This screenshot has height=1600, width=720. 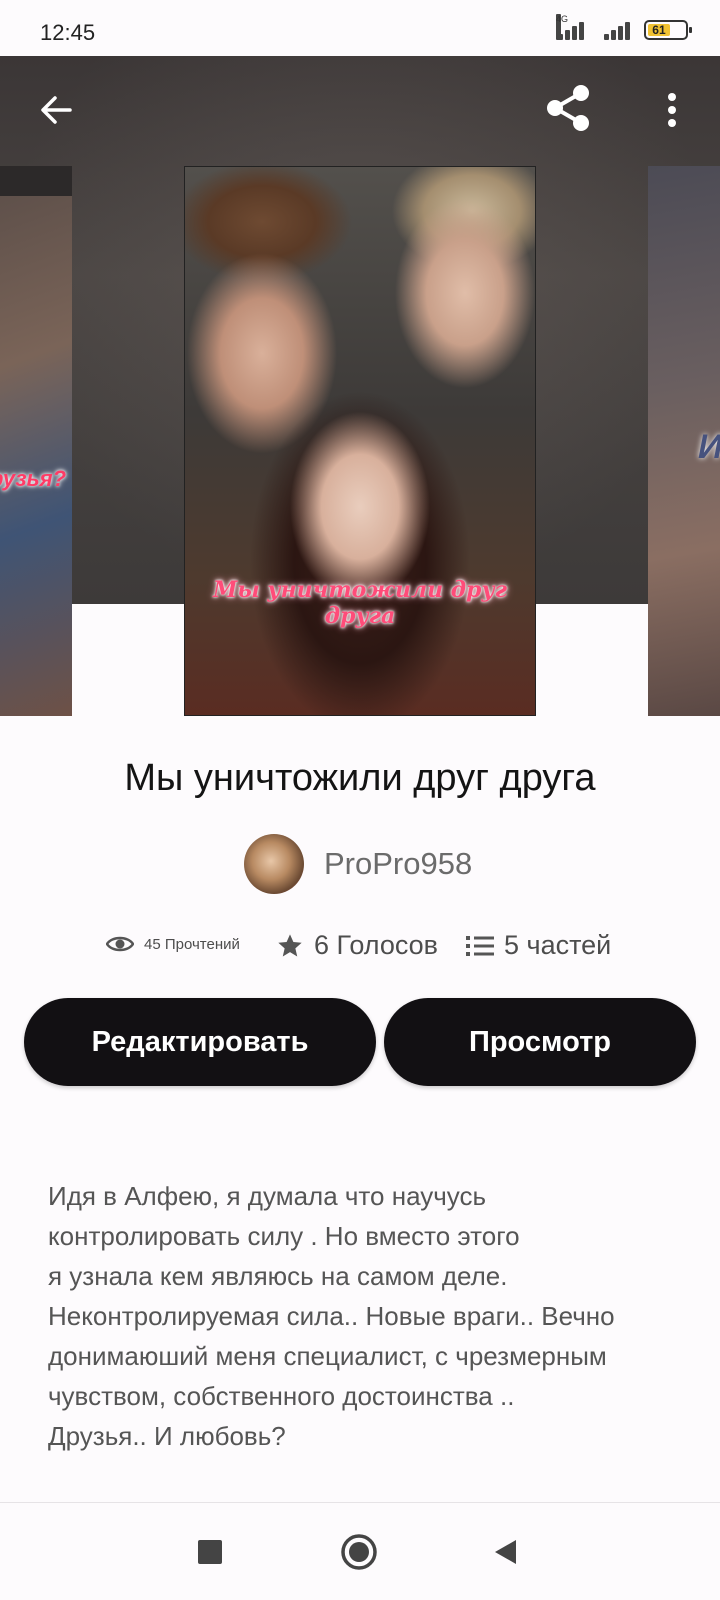 I want to click on cover-top-band, so click(x=36, y=181).